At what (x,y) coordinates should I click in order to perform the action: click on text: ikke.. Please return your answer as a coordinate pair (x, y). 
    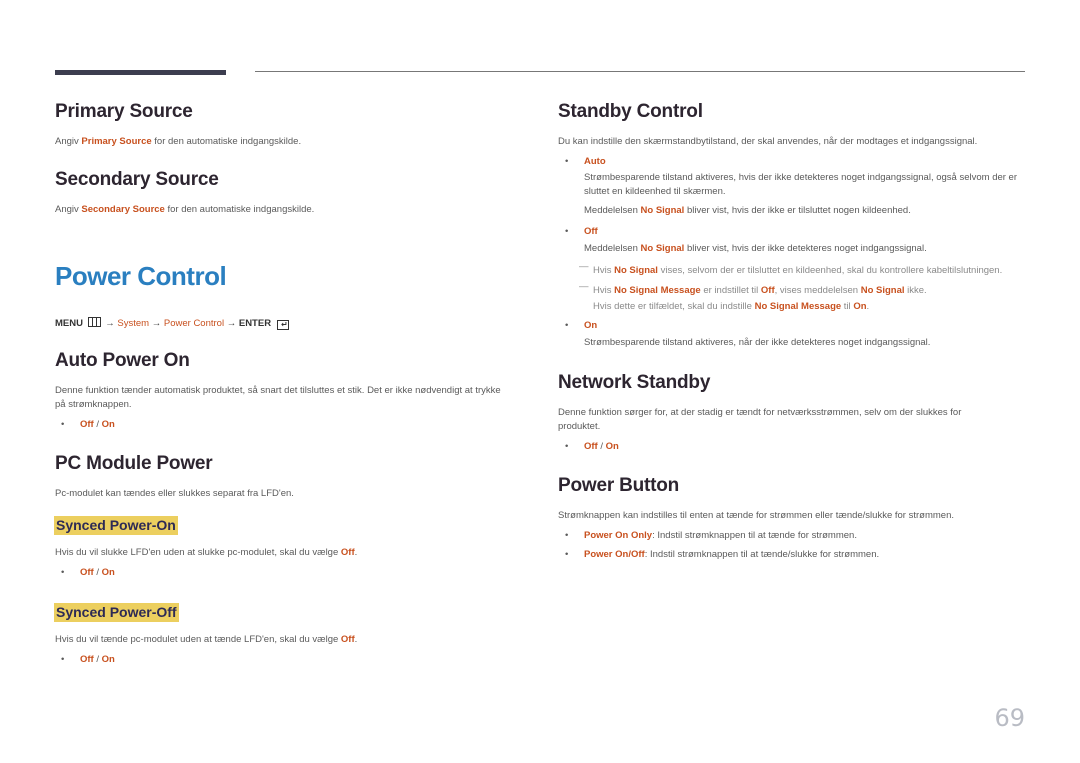
    Looking at the image, I should click on (915, 290).